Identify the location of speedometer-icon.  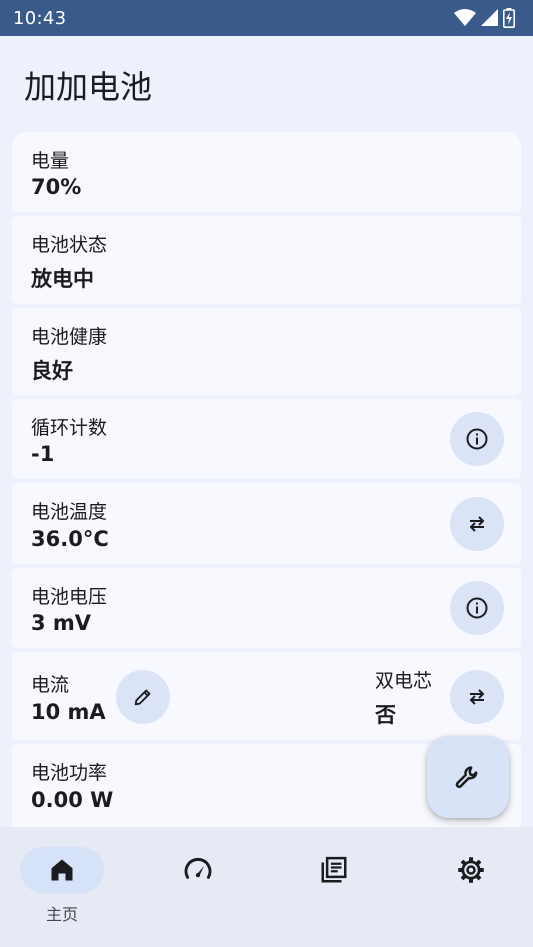
(198, 868).